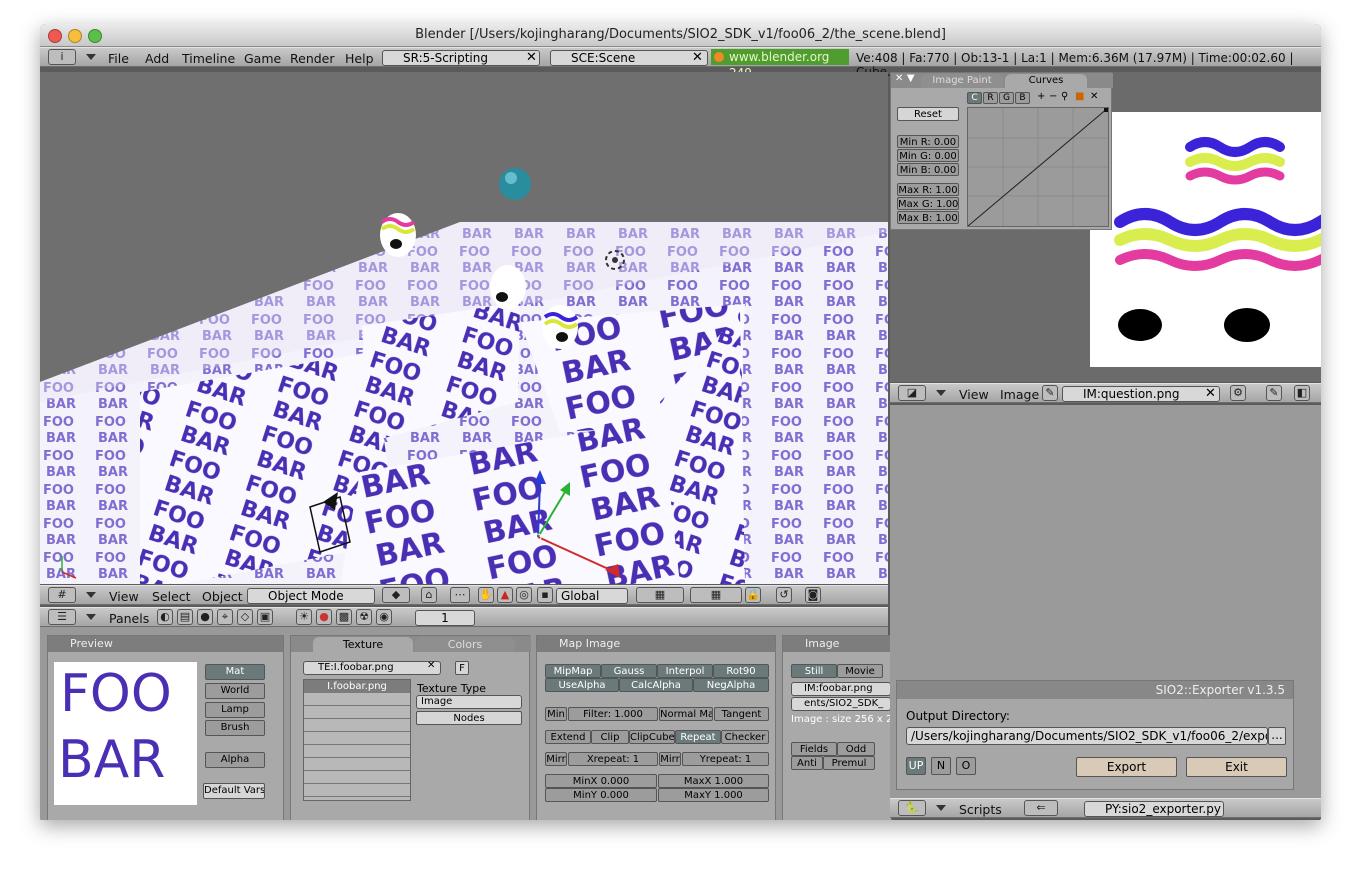 Image resolution: width=1360 pixels, height=875 pixels. What do you see at coordinates (912, 393) in the screenshot?
I see `image-editor-icon: ◪` at bounding box center [912, 393].